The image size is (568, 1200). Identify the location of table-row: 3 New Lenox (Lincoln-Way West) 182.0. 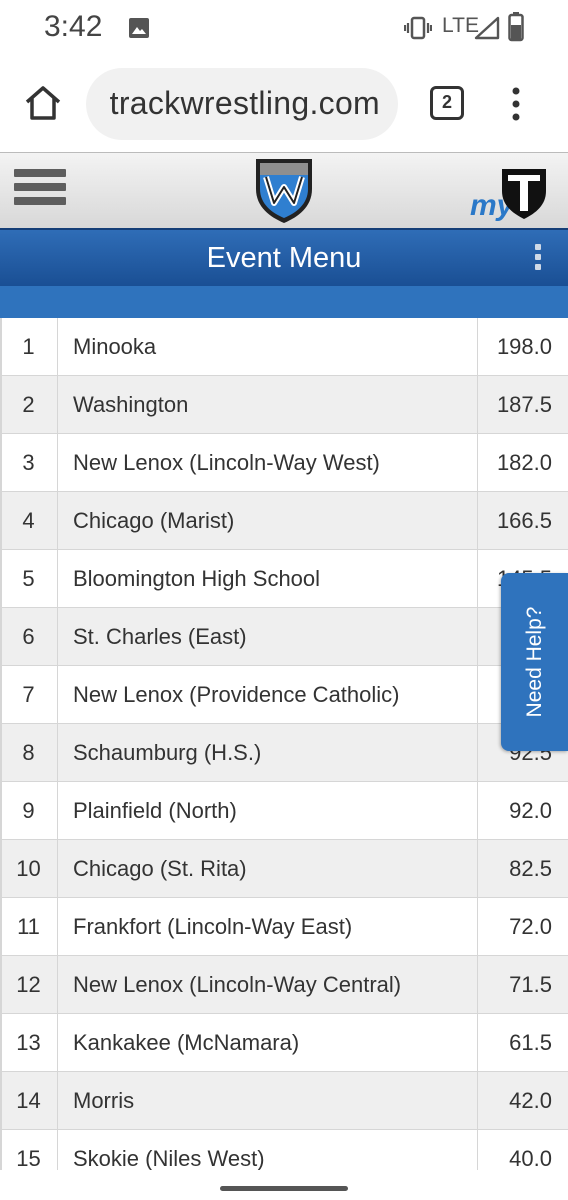
(284, 463).